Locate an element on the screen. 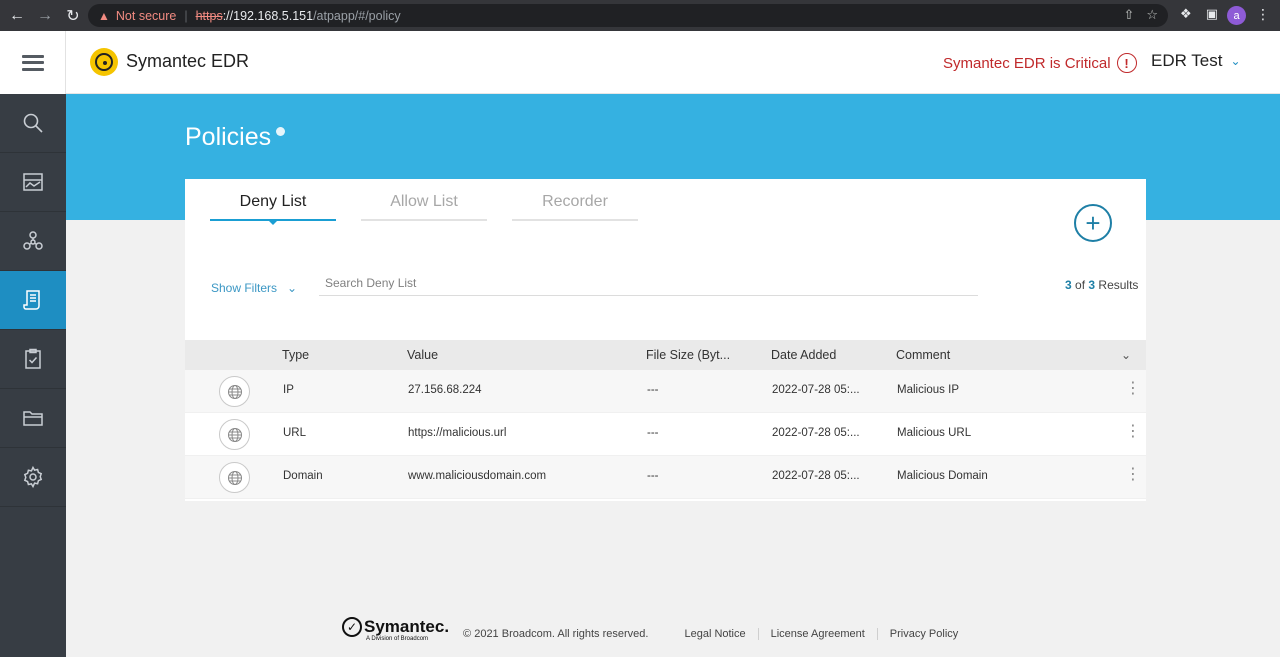 This screenshot has width=1280, height=657. network-icon is located at coordinates (33, 240).